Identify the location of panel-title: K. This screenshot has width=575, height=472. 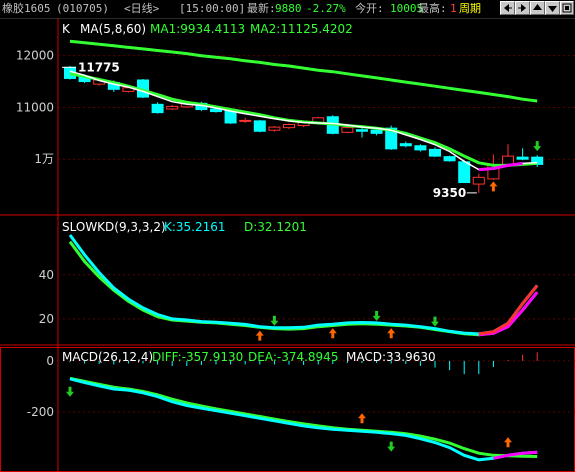
(66, 29).